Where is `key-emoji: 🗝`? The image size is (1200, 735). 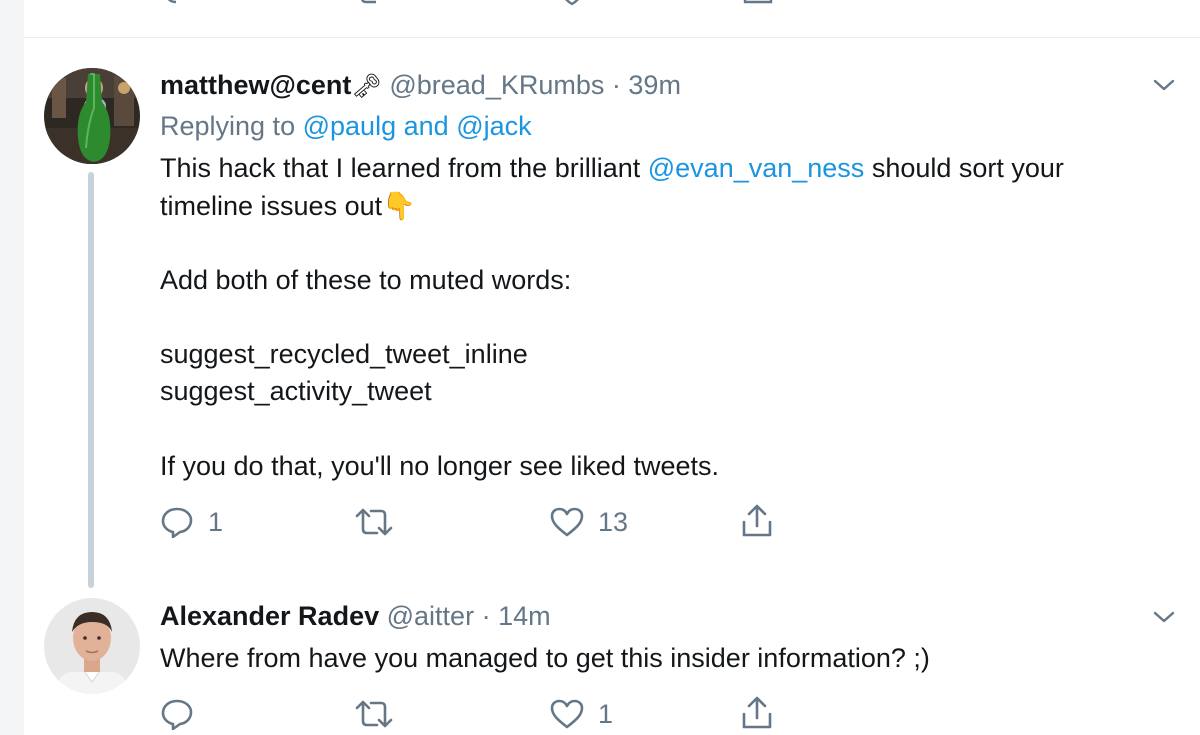 key-emoji: 🗝 is located at coordinates (366, 86).